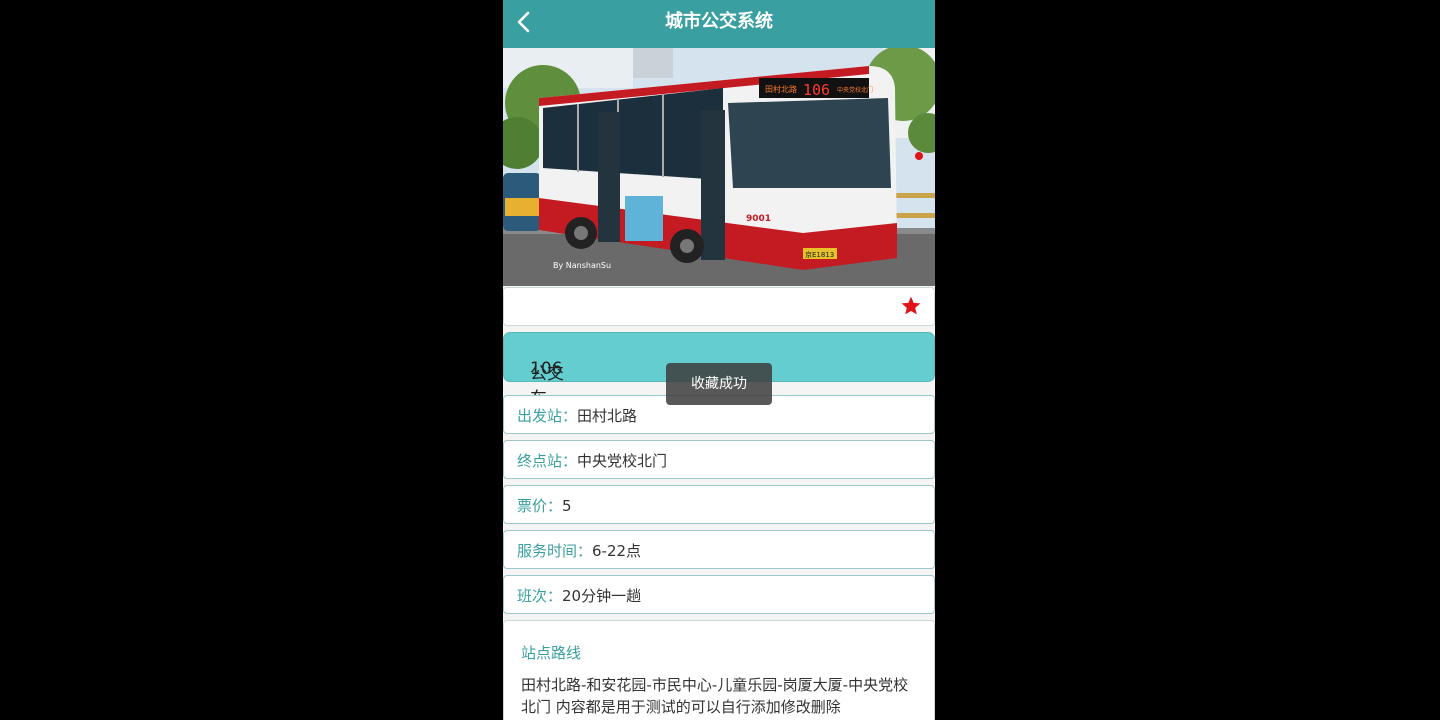 This screenshot has height=720, width=1440. Describe the element at coordinates (617, 551) in the screenshot. I see `detail-value: 6-22点` at that location.